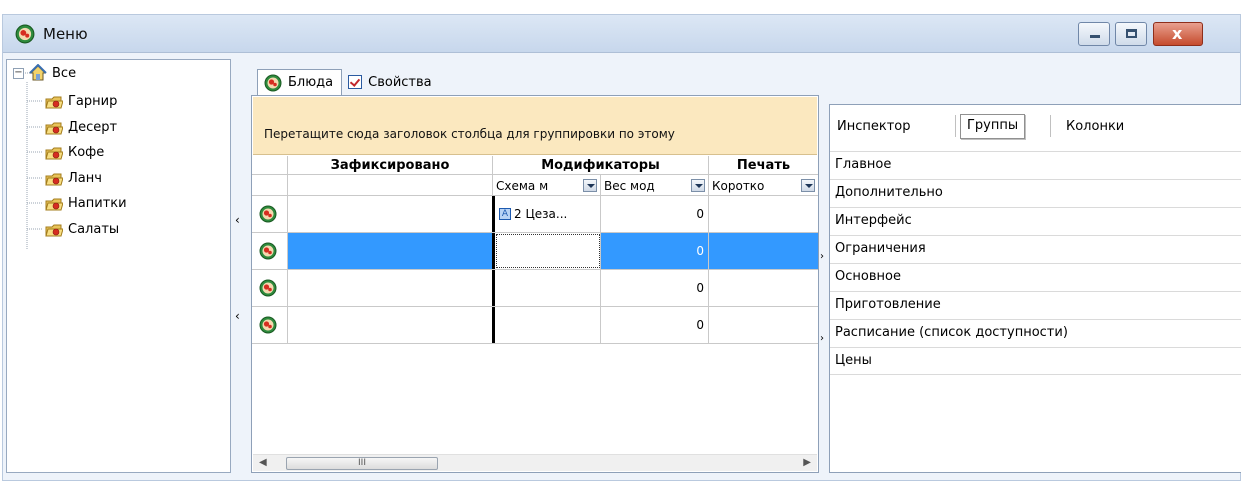 The image size is (1241, 481). What do you see at coordinates (64, 73) in the screenshot?
I see `tree-root-label: Все` at bounding box center [64, 73].